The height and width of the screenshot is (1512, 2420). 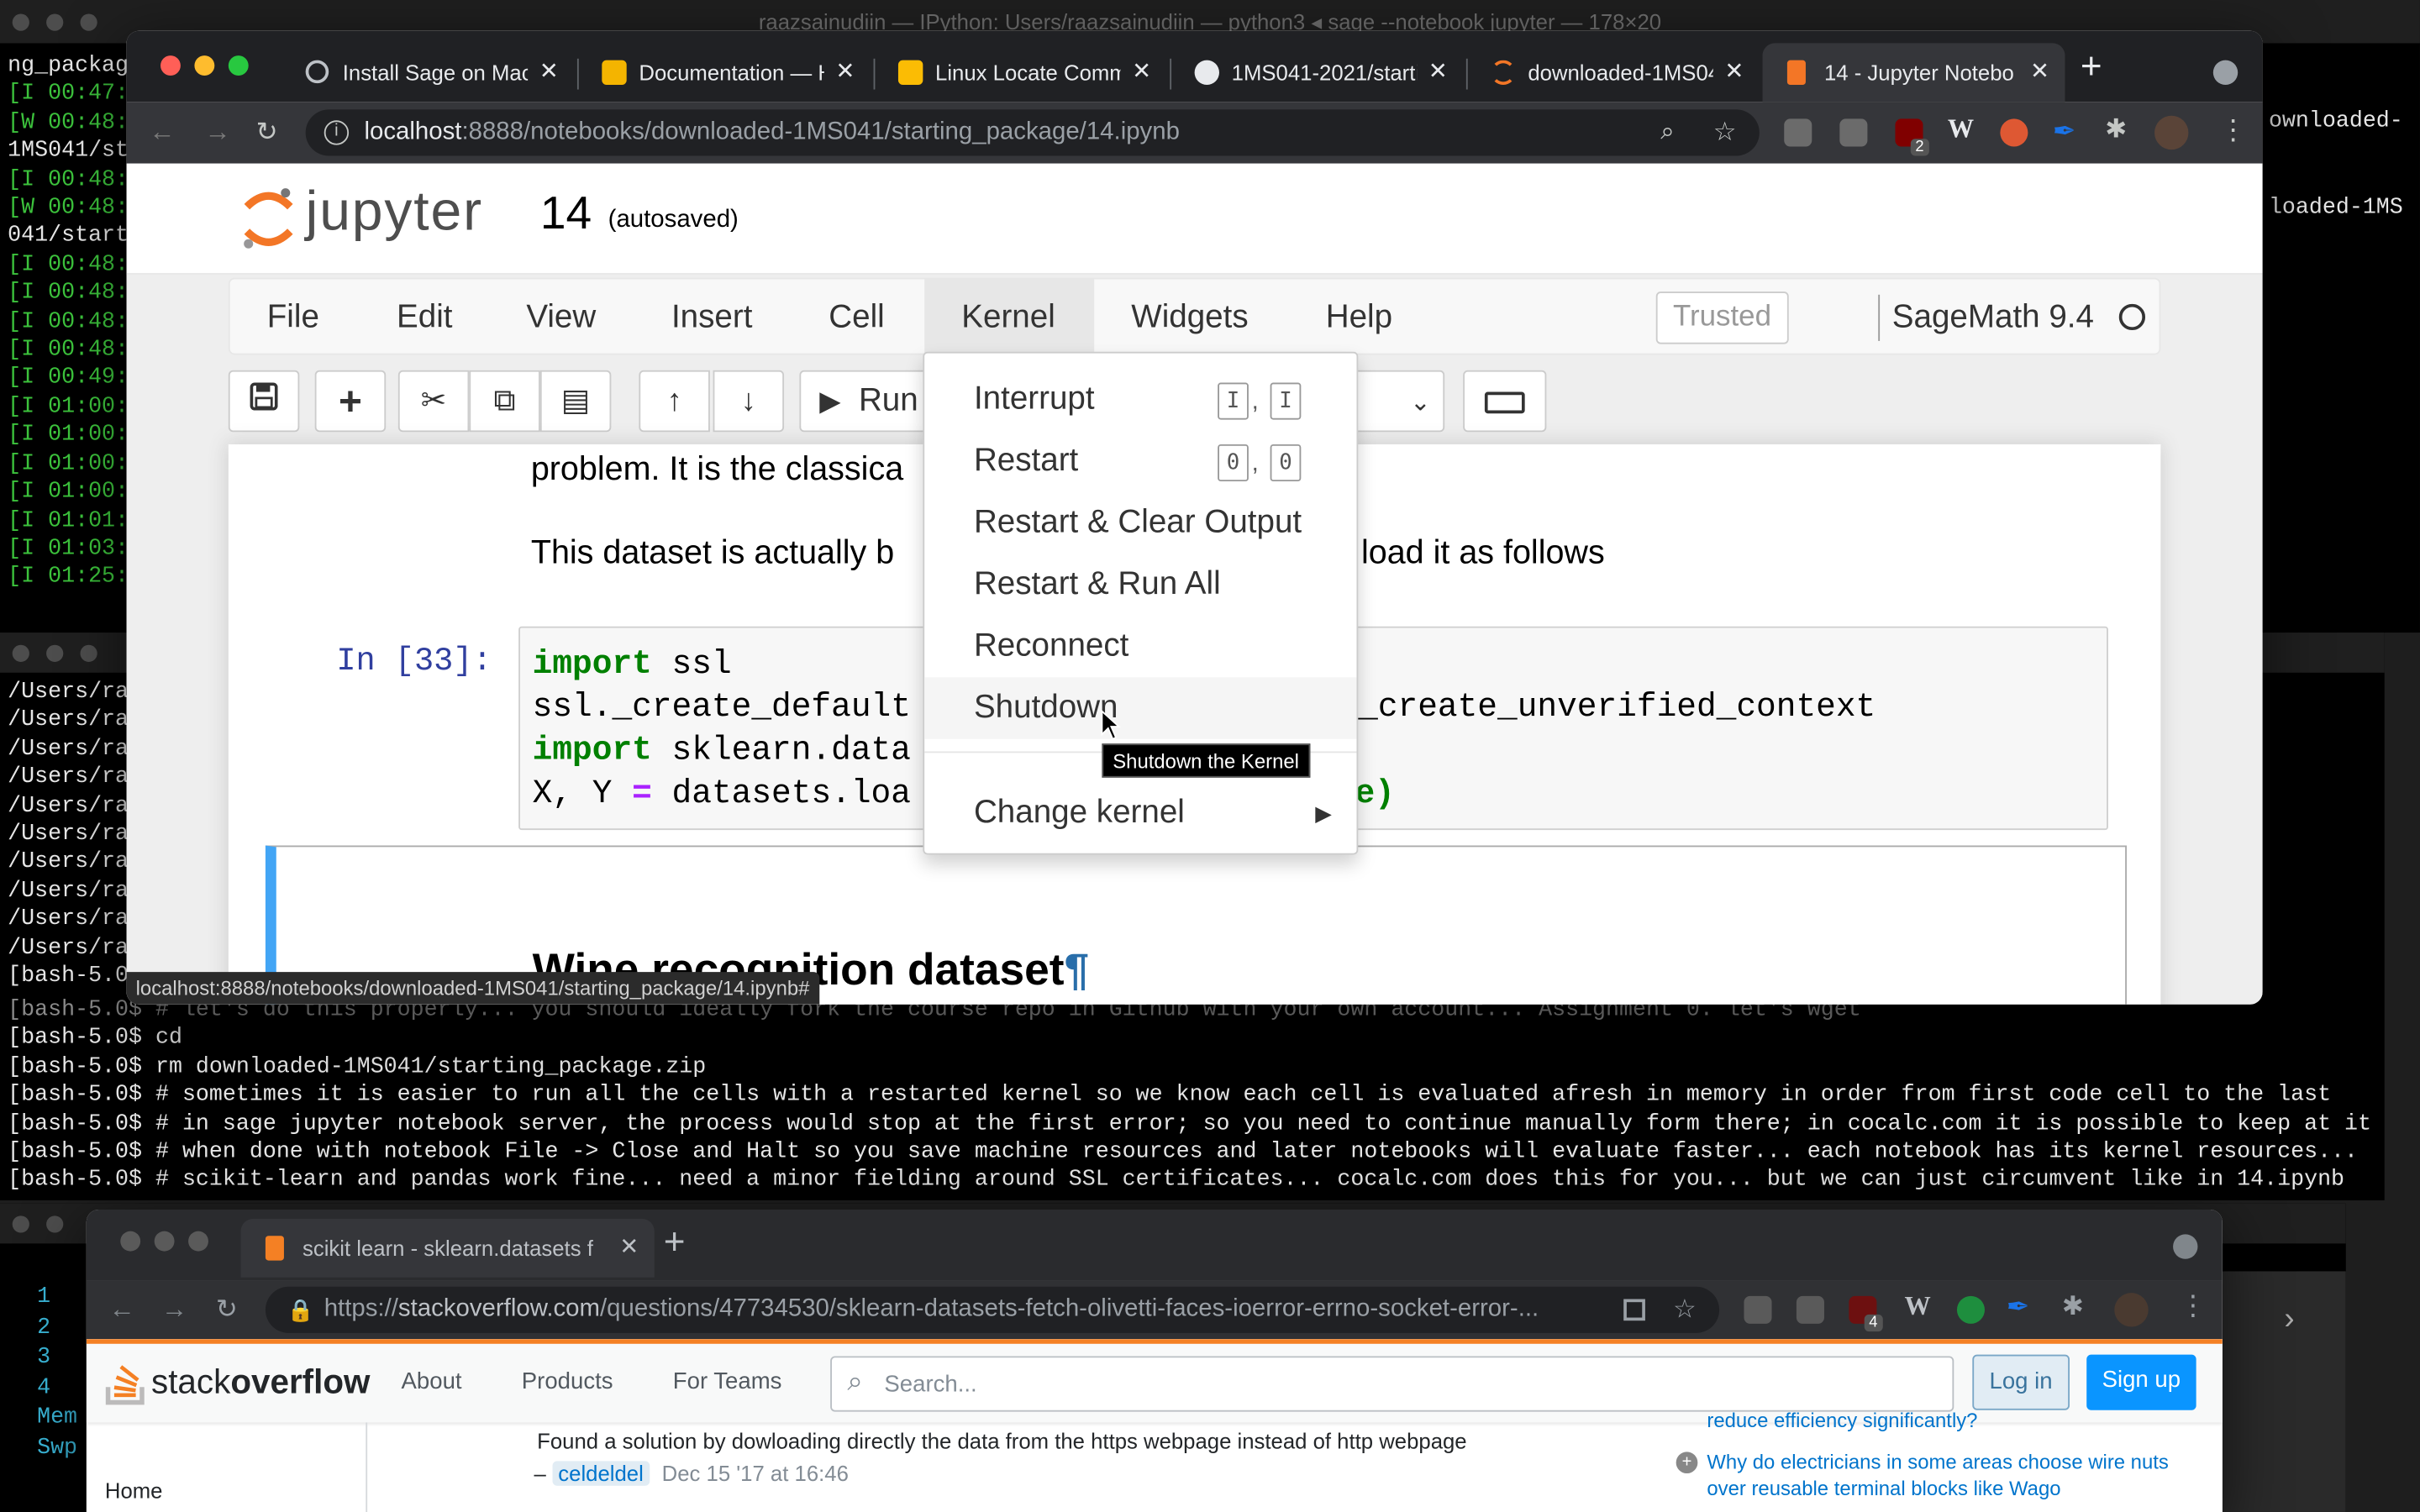 I want to click on so-nav-for-teams: For Teams, so click(x=727, y=1381).